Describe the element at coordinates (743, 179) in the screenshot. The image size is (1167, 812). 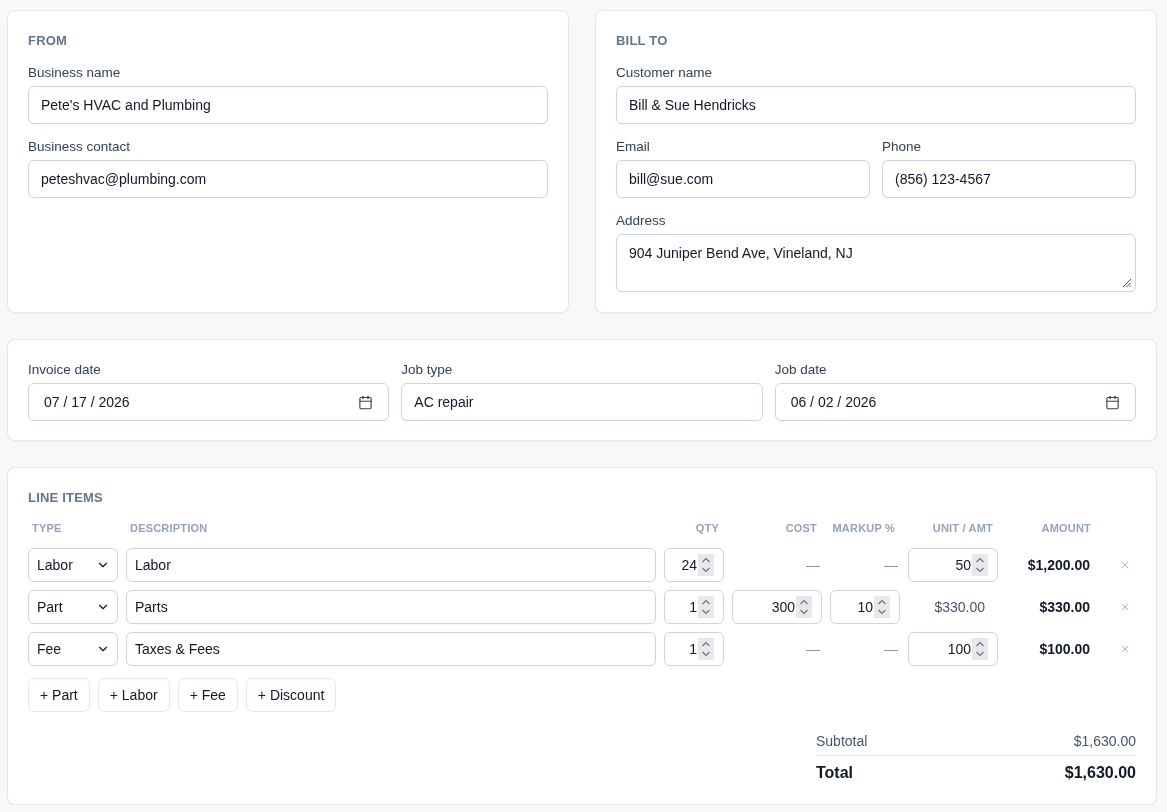
I see `input-field: bill@sue.com` at that location.